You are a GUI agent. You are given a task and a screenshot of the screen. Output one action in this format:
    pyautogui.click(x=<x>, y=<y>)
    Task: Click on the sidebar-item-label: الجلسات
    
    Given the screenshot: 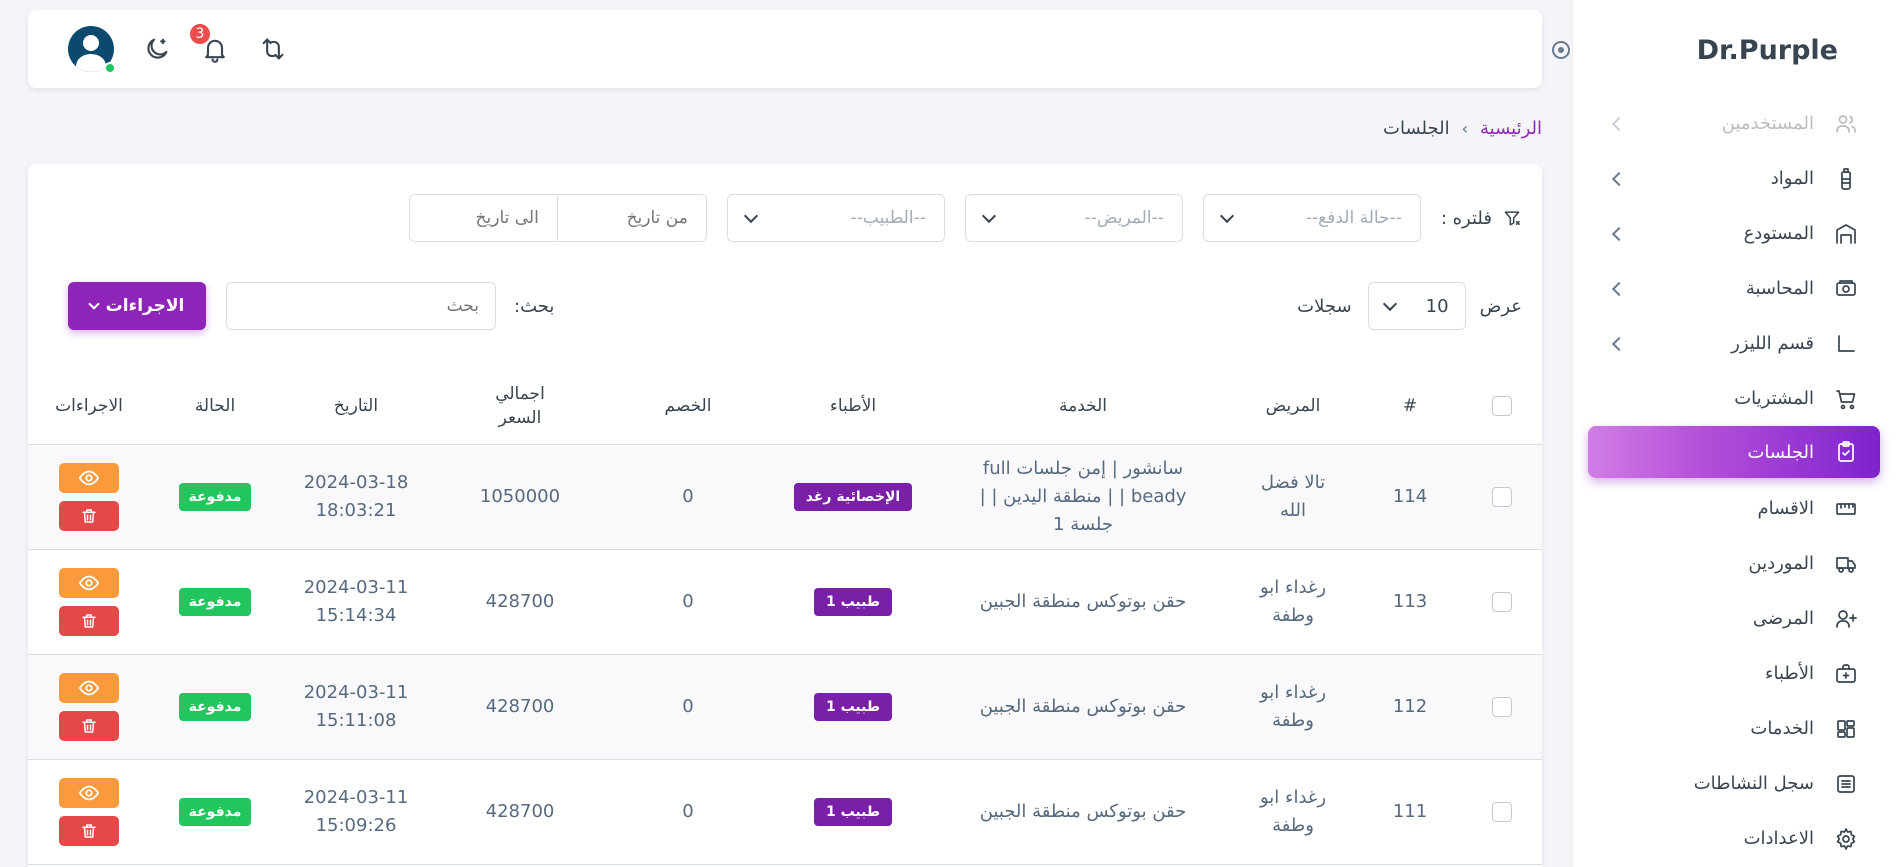 What is the action you would take?
    pyautogui.click(x=1780, y=452)
    